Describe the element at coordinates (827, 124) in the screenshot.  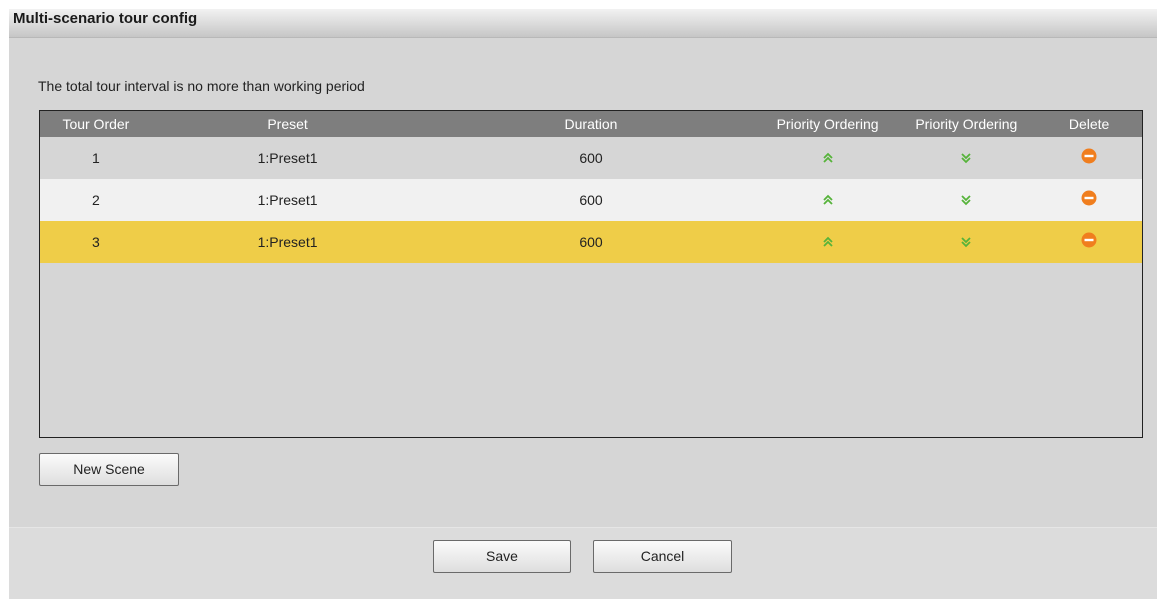
I see `column-header-priority-up: Priority Ordering` at that location.